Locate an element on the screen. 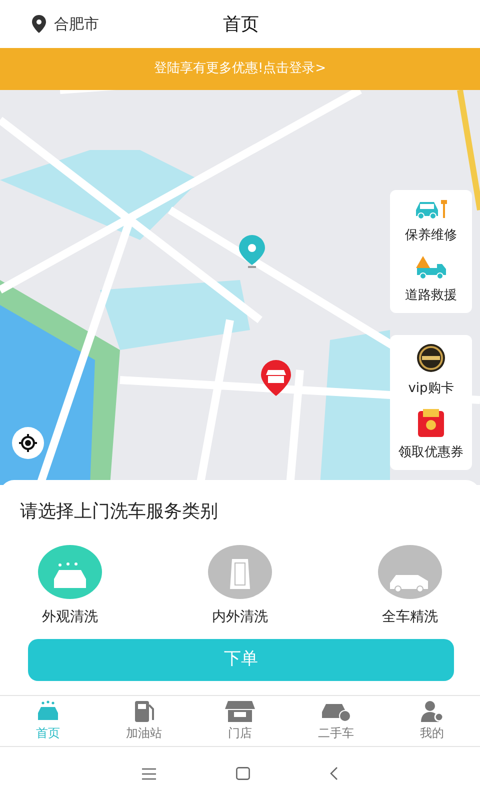 The width and height of the screenshot is (480, 800). user-icon is located at coordinates (432, 711).